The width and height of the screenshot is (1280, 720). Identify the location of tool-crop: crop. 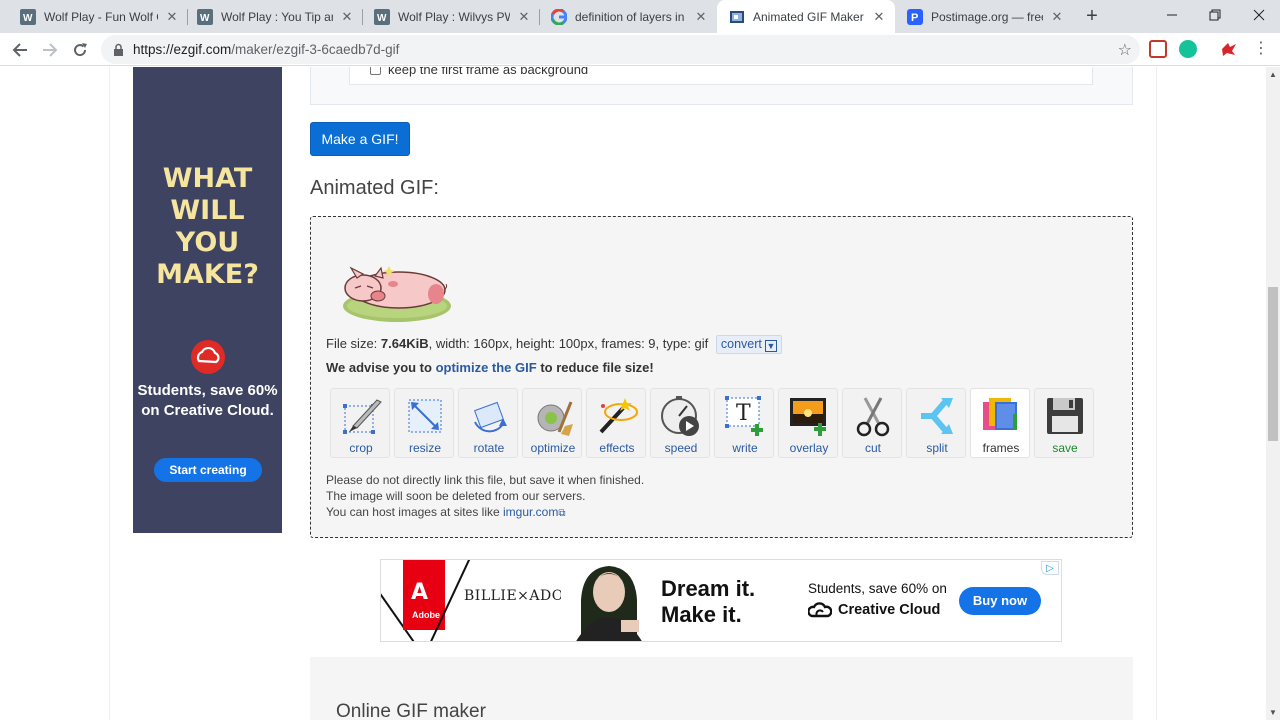
(360, 423).